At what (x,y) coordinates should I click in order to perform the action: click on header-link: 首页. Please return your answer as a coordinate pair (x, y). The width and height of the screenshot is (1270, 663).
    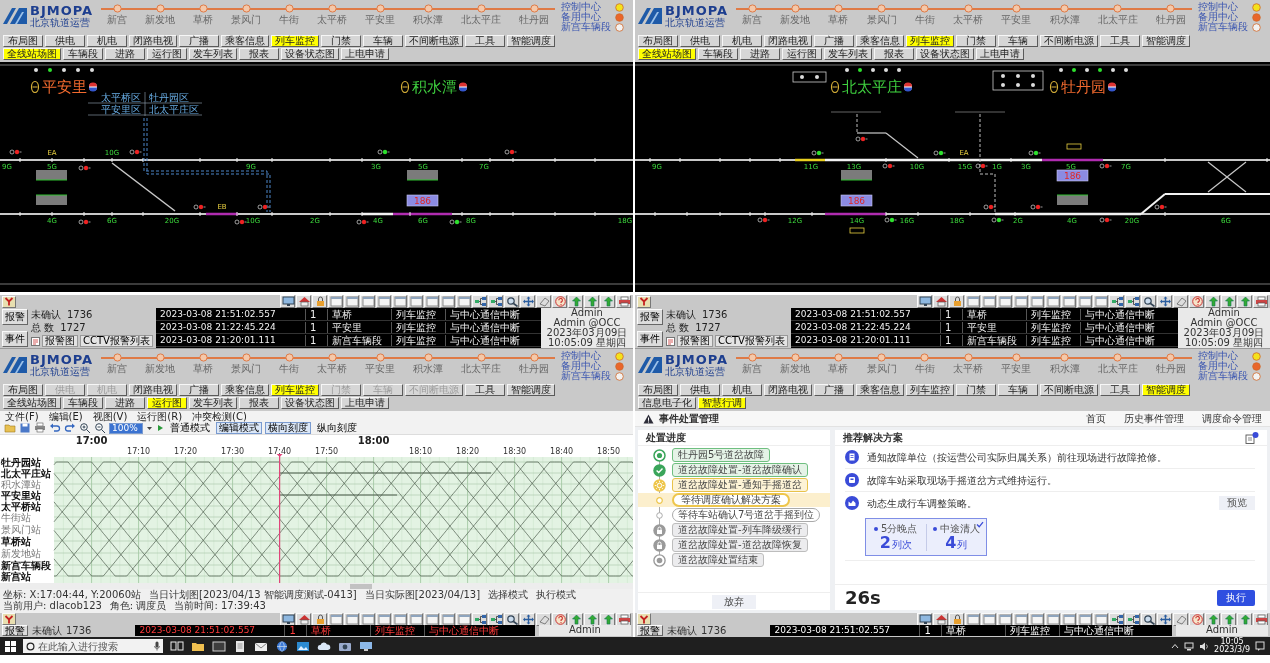
    Looking at the image, I should click on (1096, 418).